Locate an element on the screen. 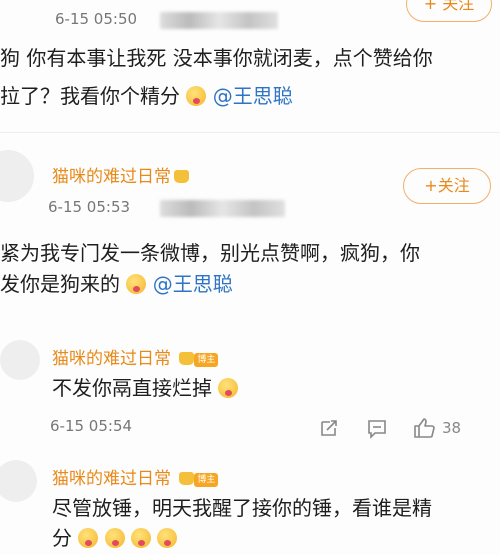 This screenshot has height=555, width=500. reply2-username: 猫咪的难过日常 博主 is located at coordinates (135, 476).